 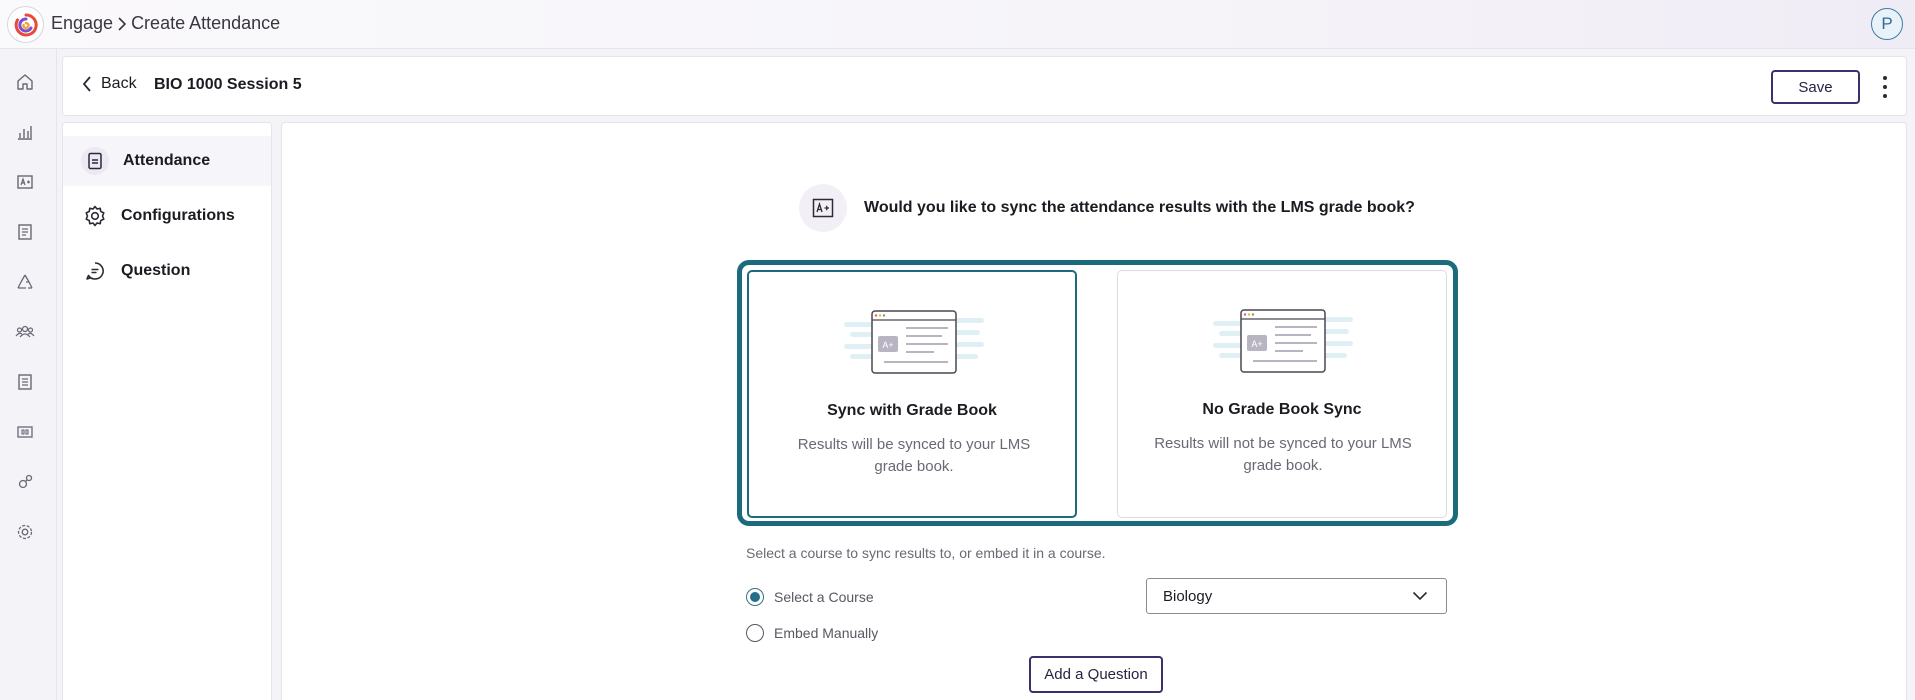 I want to click on breadcrumb-current: Create Attendance, so click(x=206, y=23).